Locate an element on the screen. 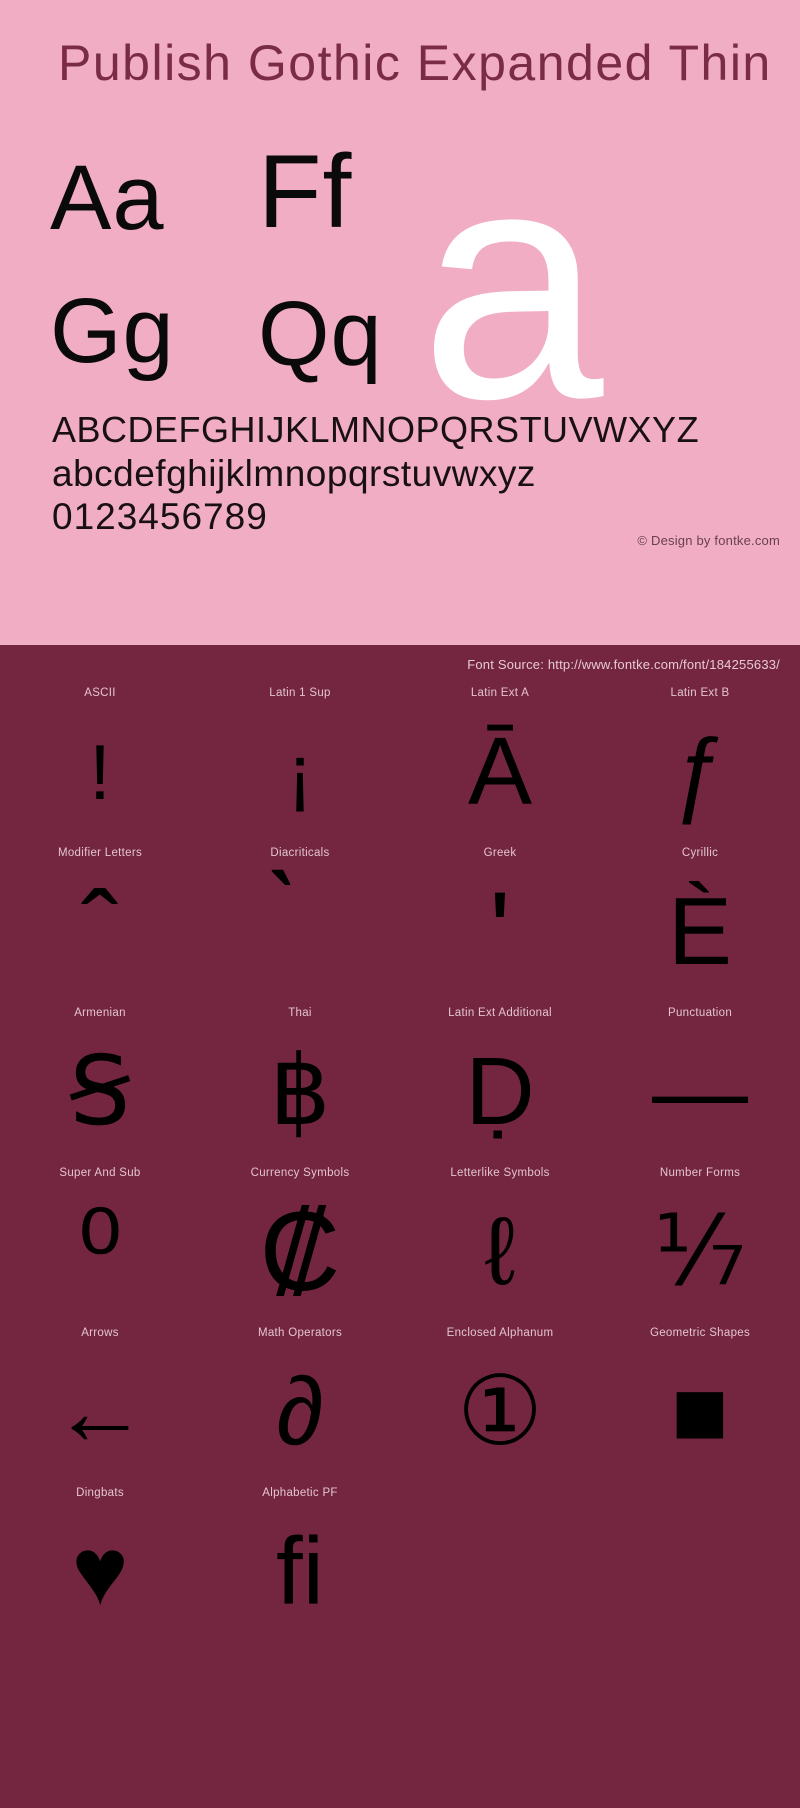 Image resolution: width=800 pixels, height=1808 pixels. unicode-block-label: Alphabetic PF is located at coordinates (300, 1493).